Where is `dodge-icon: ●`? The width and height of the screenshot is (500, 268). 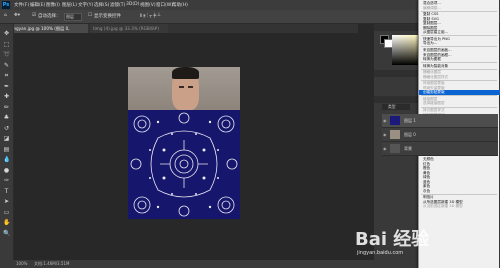
dodge-icon: ● is located at coordinates (6, 170).